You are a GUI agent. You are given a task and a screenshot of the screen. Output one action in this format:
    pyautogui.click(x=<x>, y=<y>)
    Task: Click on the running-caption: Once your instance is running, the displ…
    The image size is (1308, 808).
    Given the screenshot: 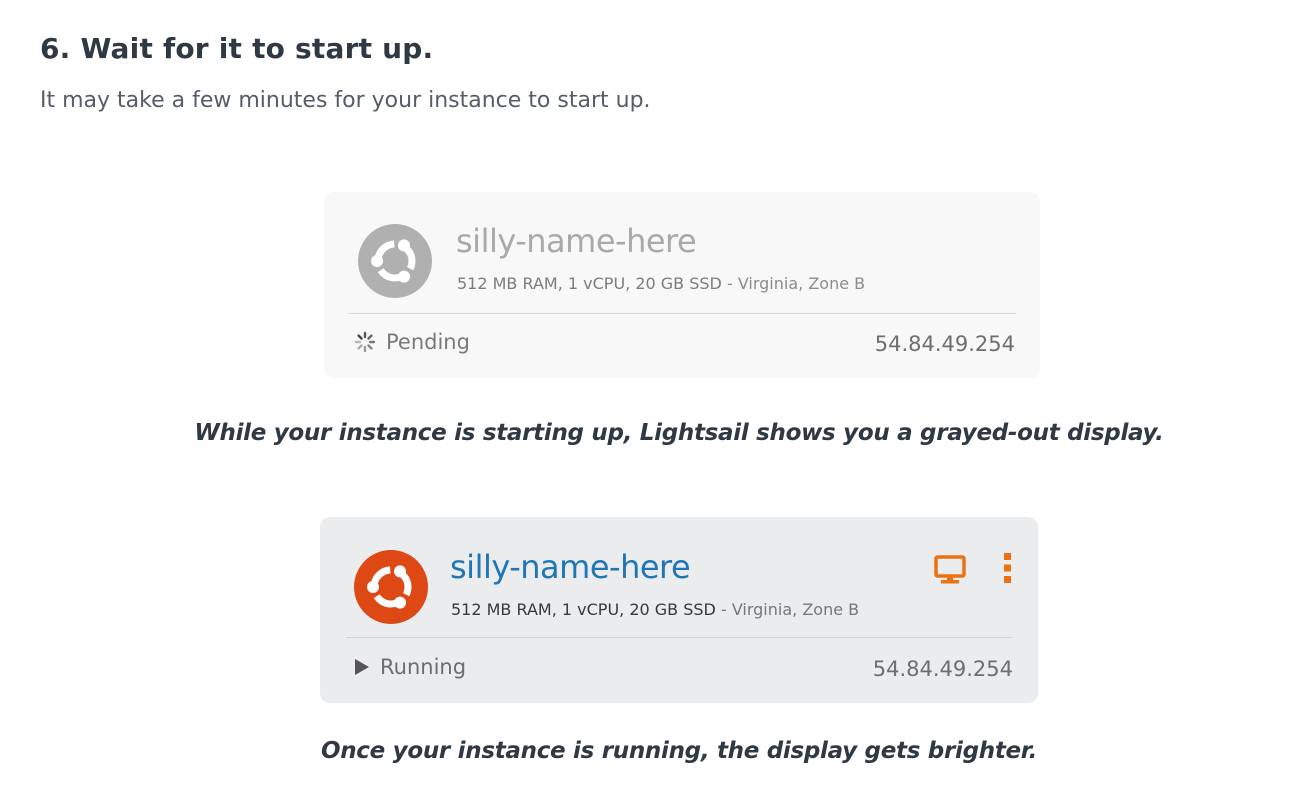 What is the action you would take?
    pyautogui.click(x=679, y=751)
    